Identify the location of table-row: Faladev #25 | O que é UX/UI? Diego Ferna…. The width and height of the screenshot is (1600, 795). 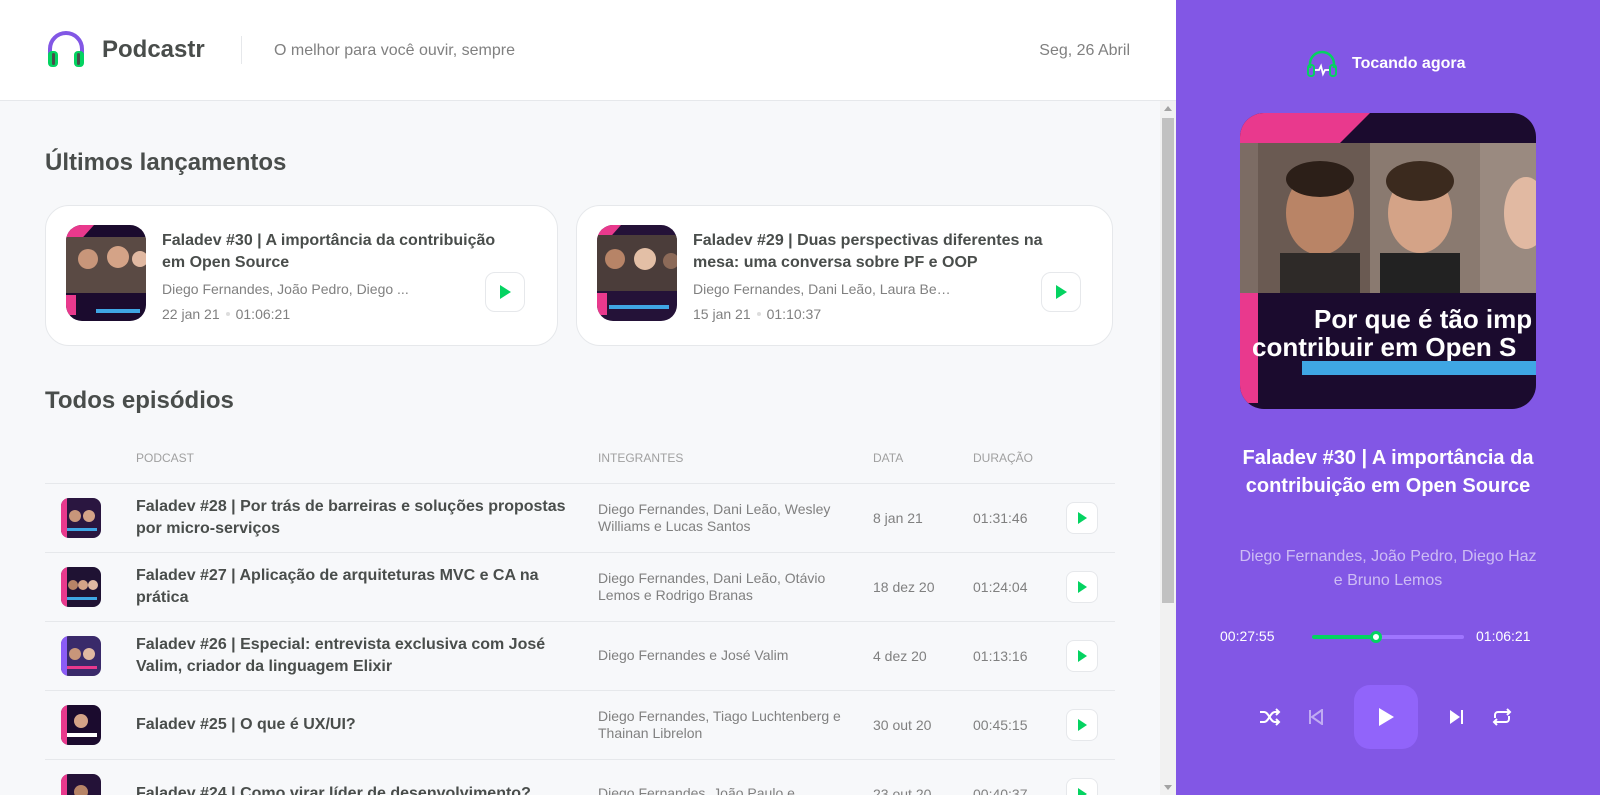
(580, 725).